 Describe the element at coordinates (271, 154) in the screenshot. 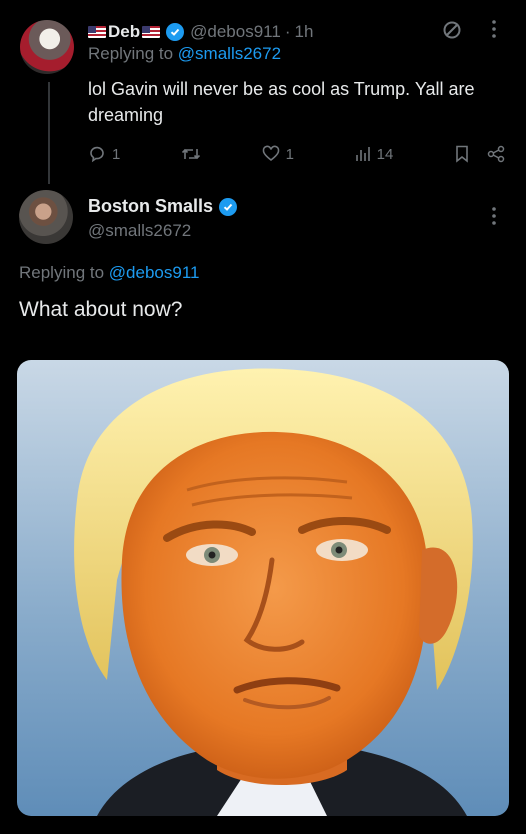

I see `like-icon` at that location.